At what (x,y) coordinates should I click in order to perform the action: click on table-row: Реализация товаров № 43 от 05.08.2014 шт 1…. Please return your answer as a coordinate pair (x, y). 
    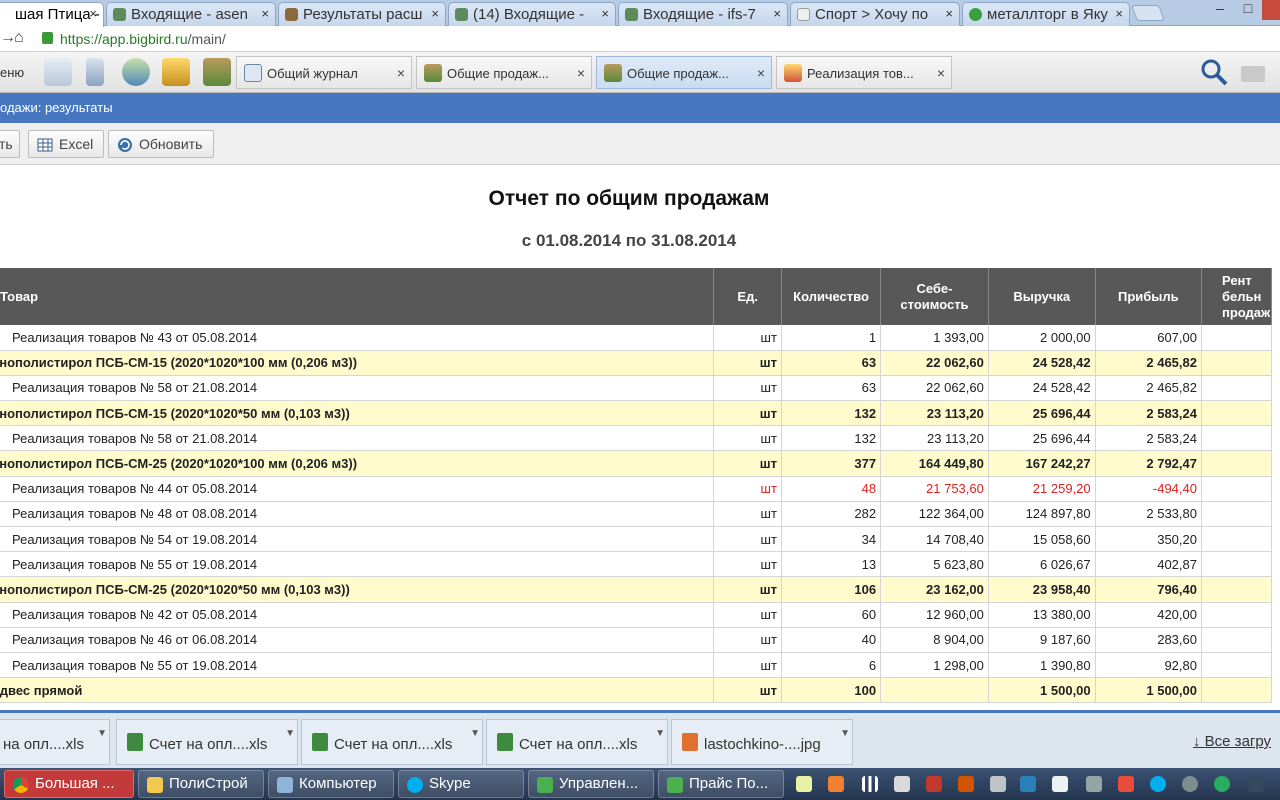
    Looking at the image, I should click on (636, 338).